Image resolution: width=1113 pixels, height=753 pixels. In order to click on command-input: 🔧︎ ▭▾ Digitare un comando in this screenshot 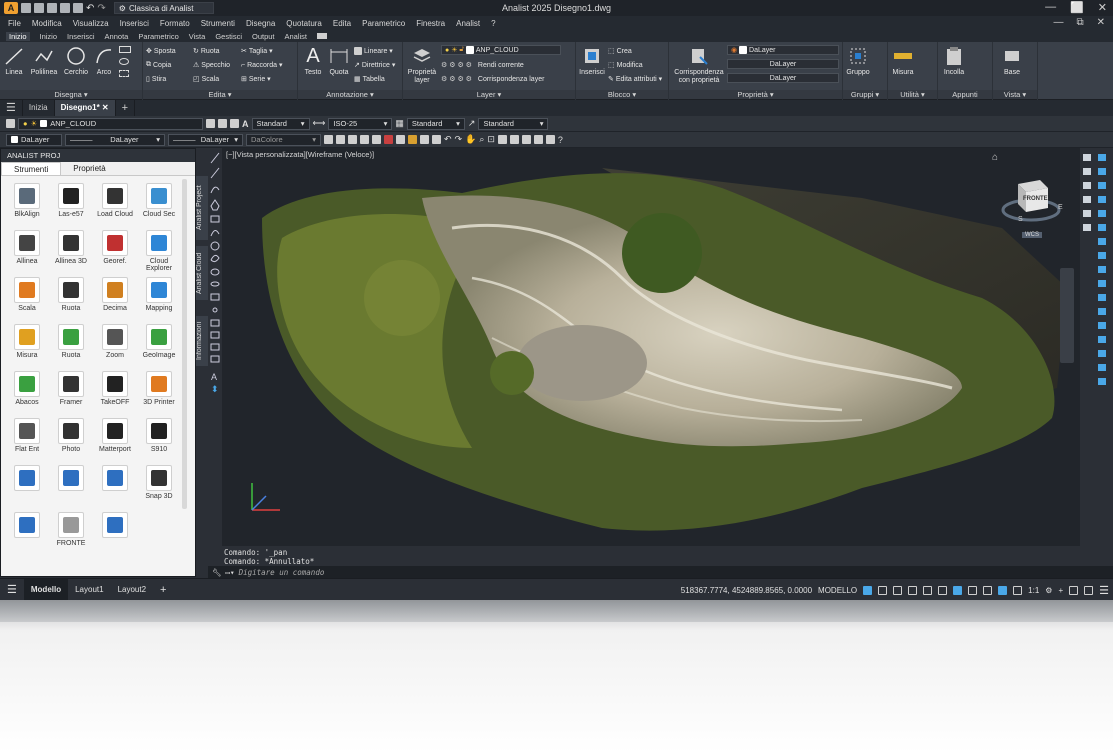, I will do `click(660, 572)`.